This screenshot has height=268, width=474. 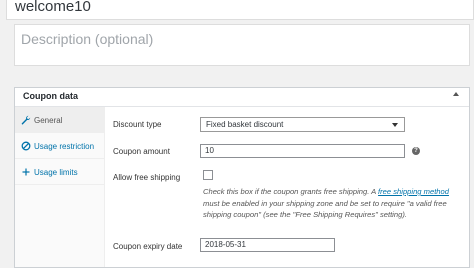 What do you see at coordinates (208, 175) in the screenshot?
I see `free-shipping-checkbox` at bounding box center [208, 175].